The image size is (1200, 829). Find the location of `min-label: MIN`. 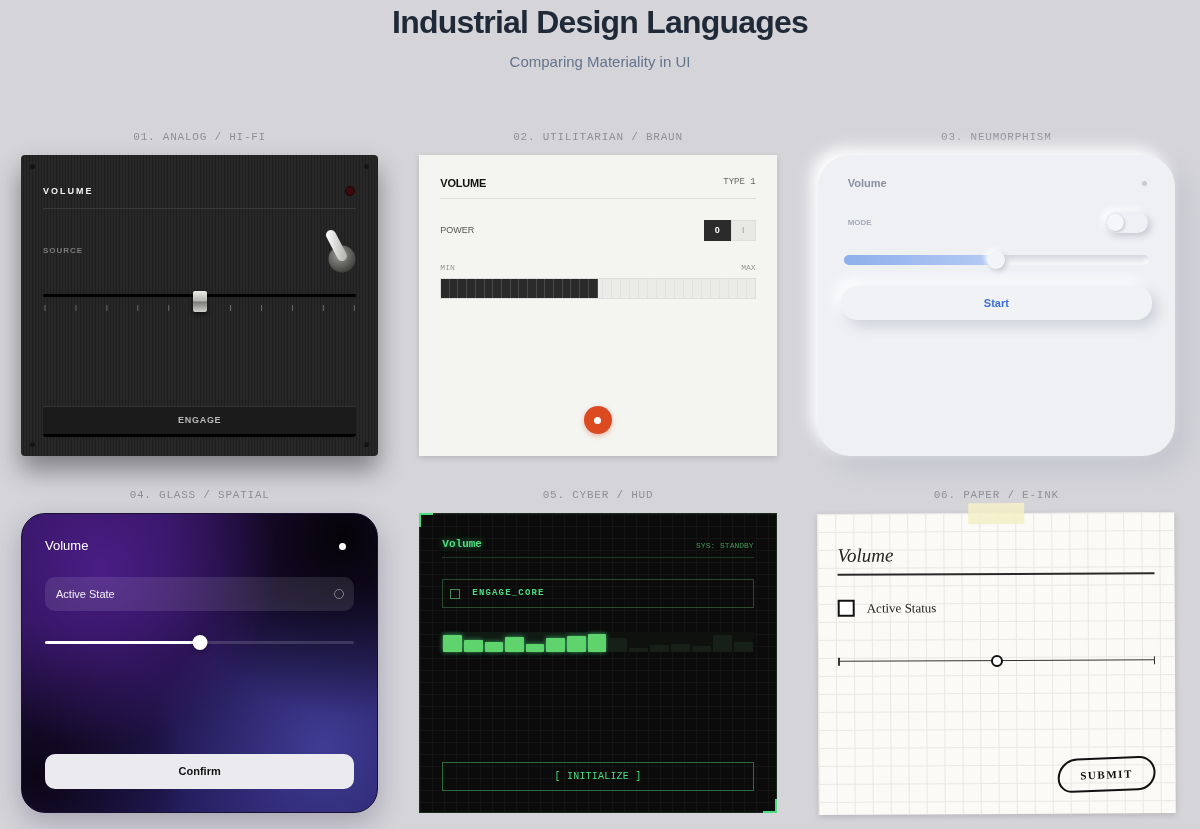

min-label: MIN is located at coordinates (447, 268).